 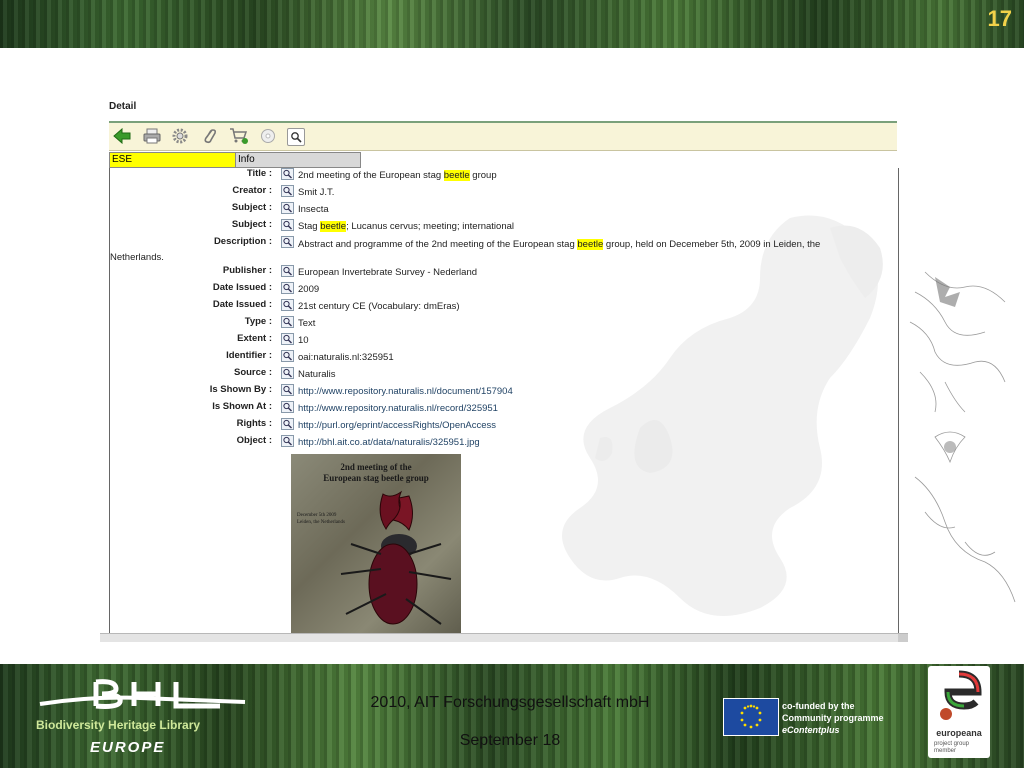 What do you see at coordinates (258, 321) in the screenshot?
I see `field-label: Type :` at bounding box center [258, 321].